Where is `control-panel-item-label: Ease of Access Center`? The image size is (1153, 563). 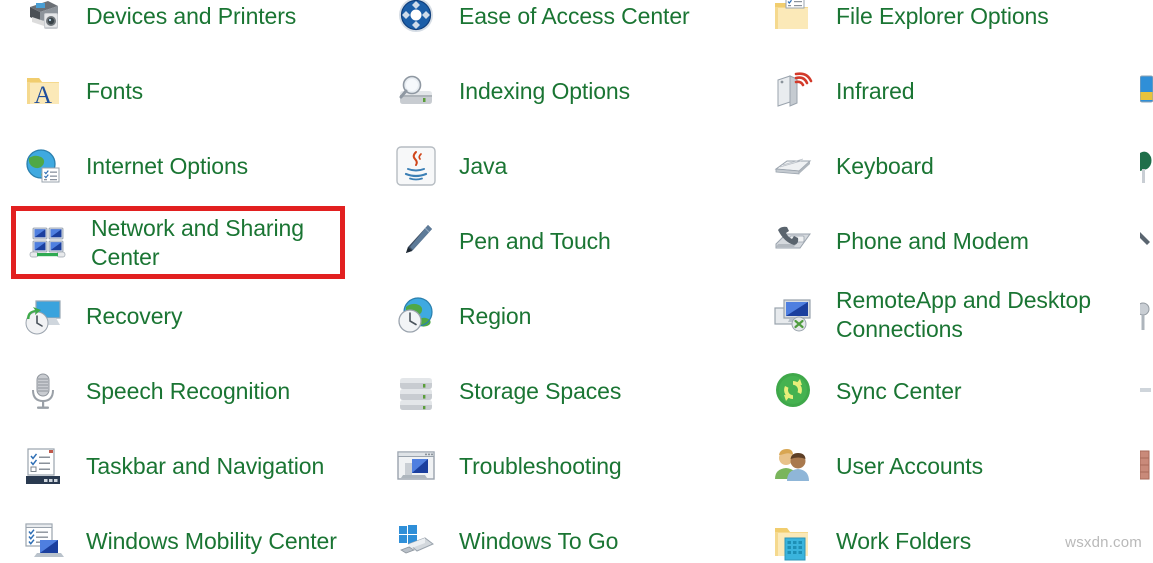
control-panel-item-label: Ease of Access Center is located at coordinates (574, 15).